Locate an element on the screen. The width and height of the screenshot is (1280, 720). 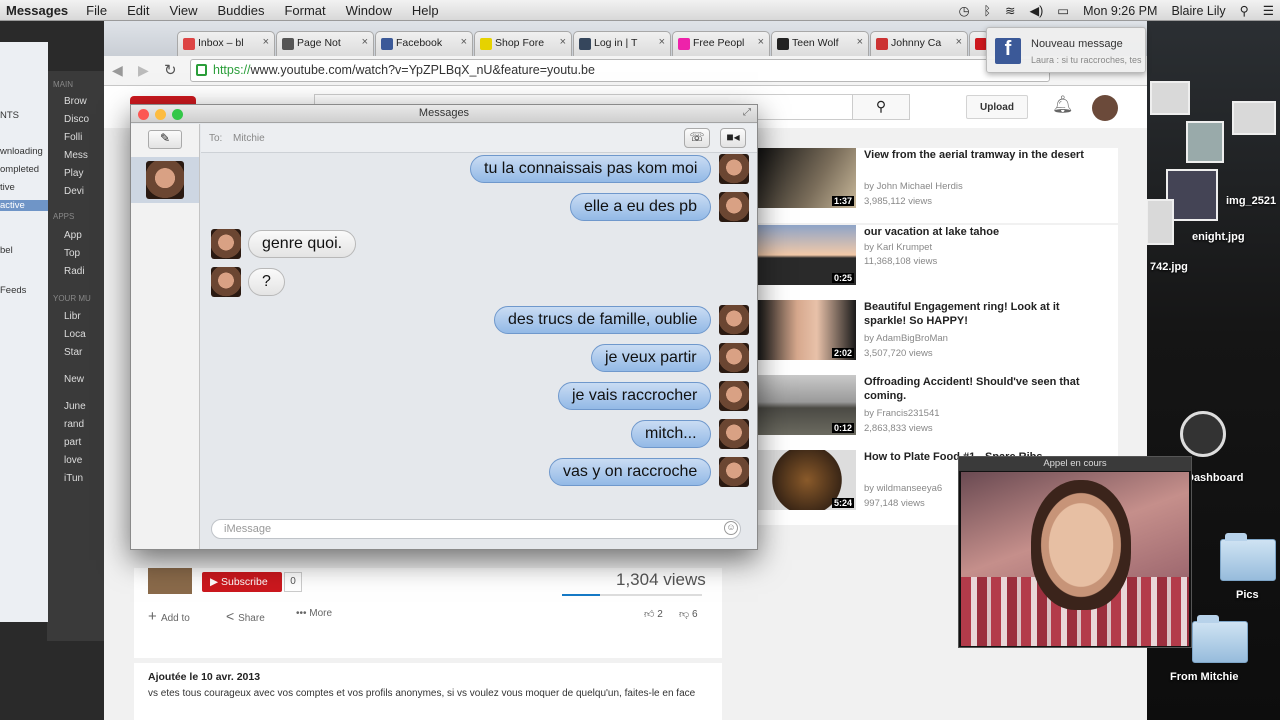
itunes-item: iTun is located at coordinates (73, 478).